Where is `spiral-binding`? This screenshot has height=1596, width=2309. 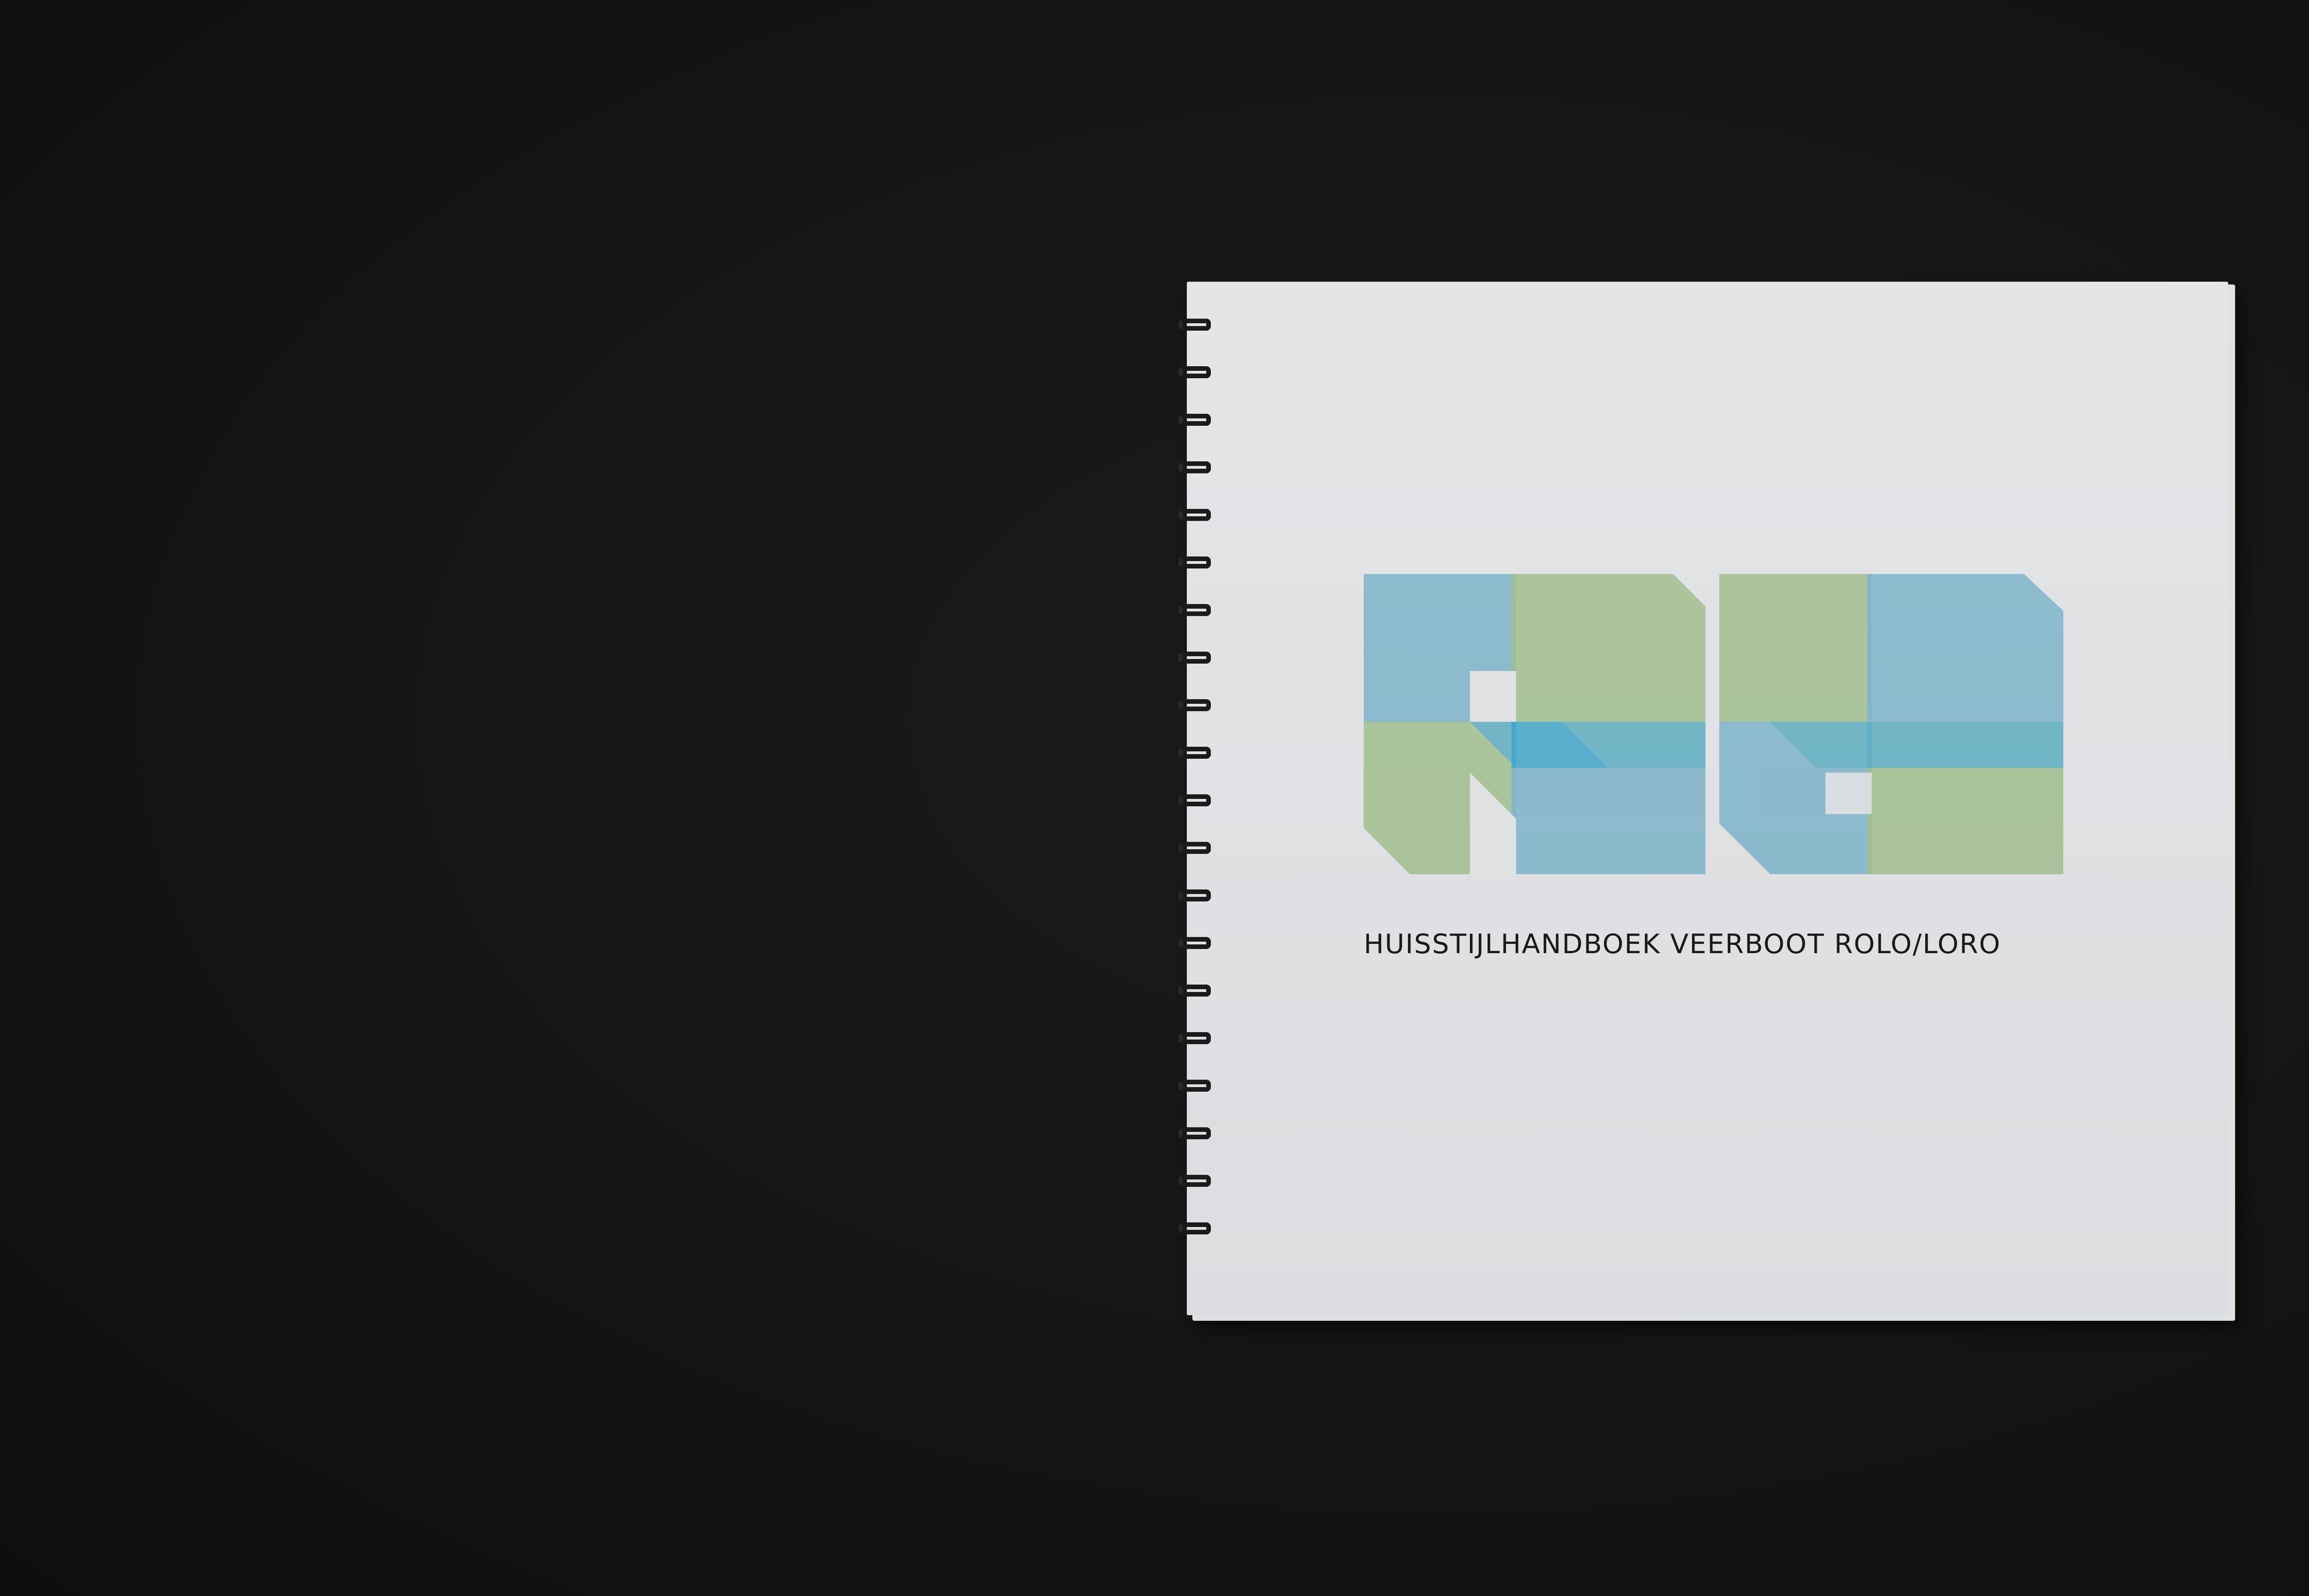 spiral-binding is located at coordinates (1197, 794).